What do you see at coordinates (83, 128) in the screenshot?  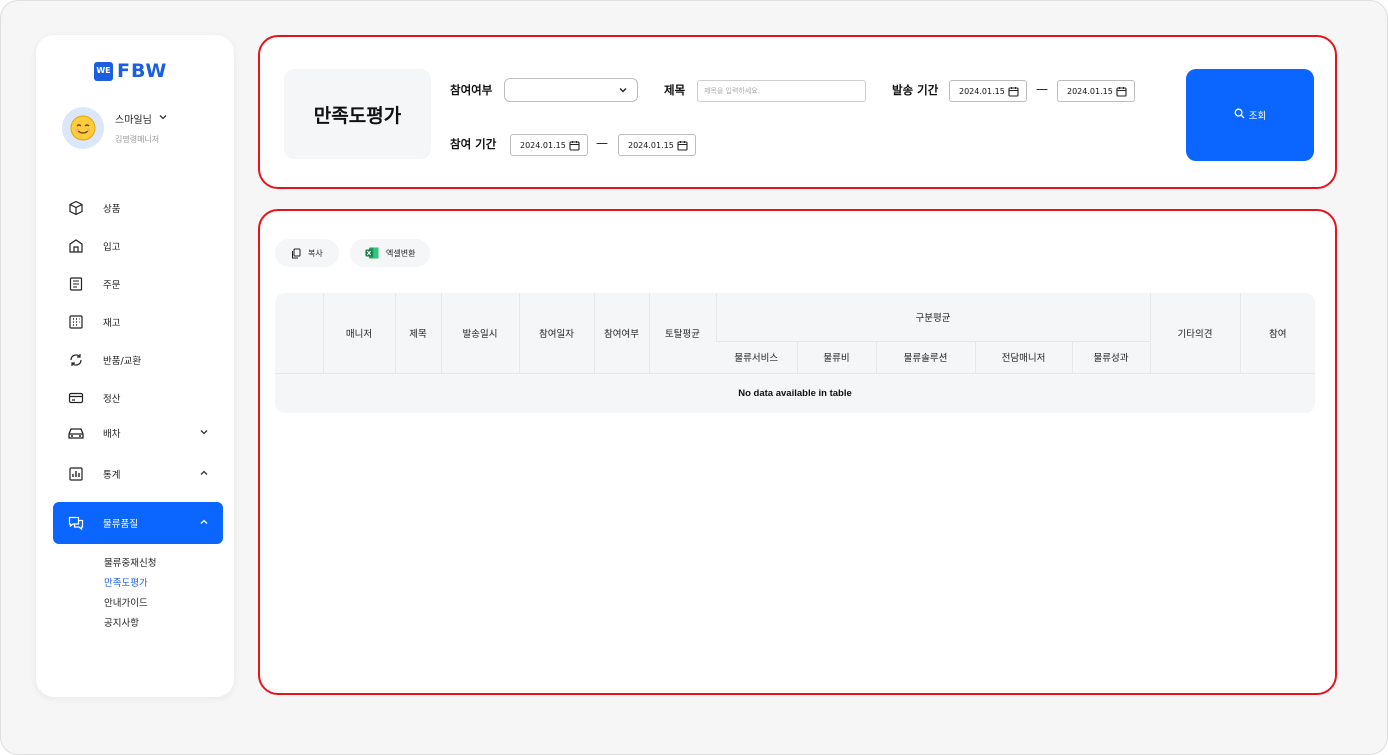 I see `avatar-smile-icon` at bounding box center [83, 128].